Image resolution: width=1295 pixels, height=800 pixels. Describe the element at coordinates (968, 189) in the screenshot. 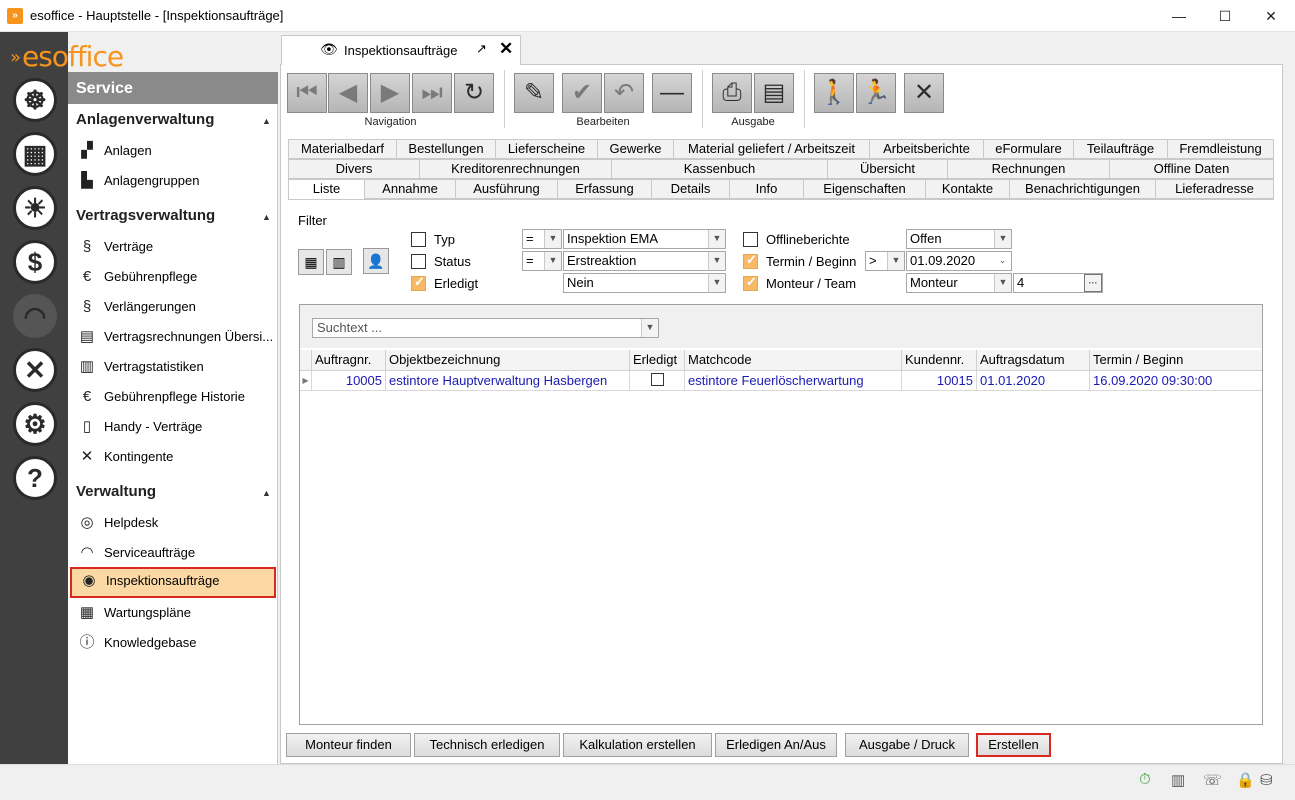

I see `tab-kontakte: Kontakte` at that location.